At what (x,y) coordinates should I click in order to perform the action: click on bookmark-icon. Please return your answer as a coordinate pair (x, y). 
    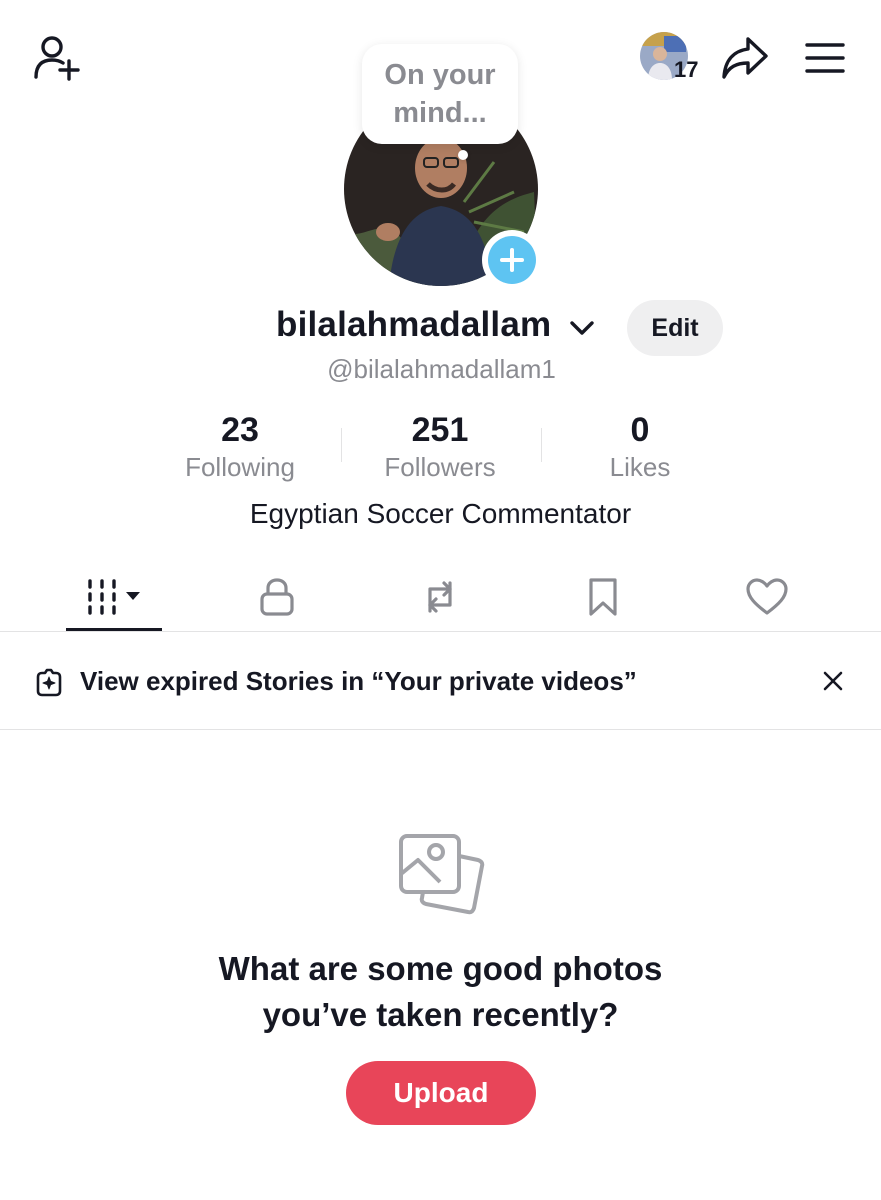
    Looking at the image, I should click on (603, 597).